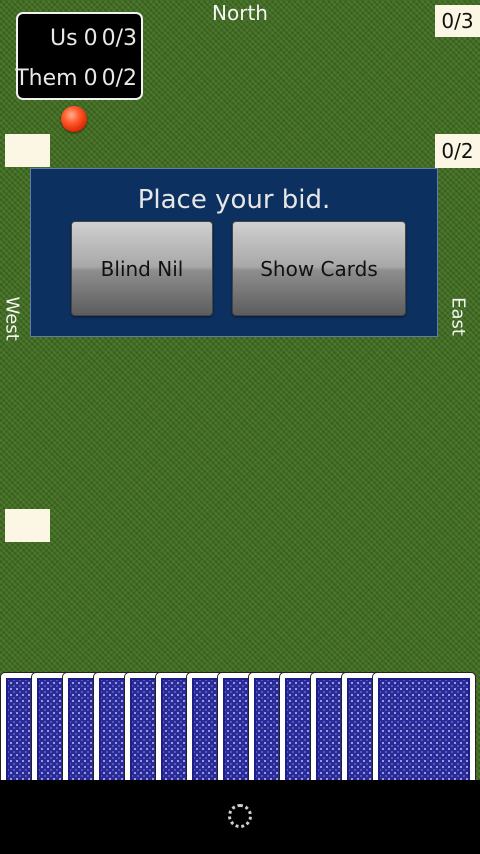 This screenshot has width=480, height=854. I want to click on team-them-bags: 0/2, so click(119, 78).